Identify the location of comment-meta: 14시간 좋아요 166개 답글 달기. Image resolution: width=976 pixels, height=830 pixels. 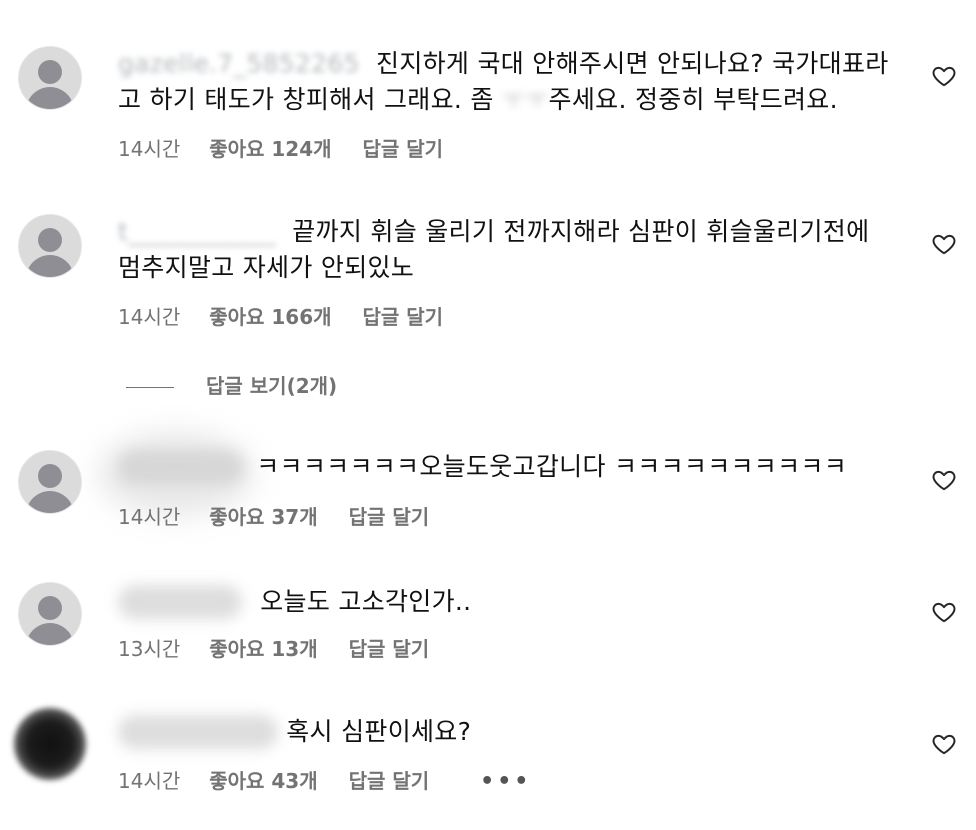
(280, 317).